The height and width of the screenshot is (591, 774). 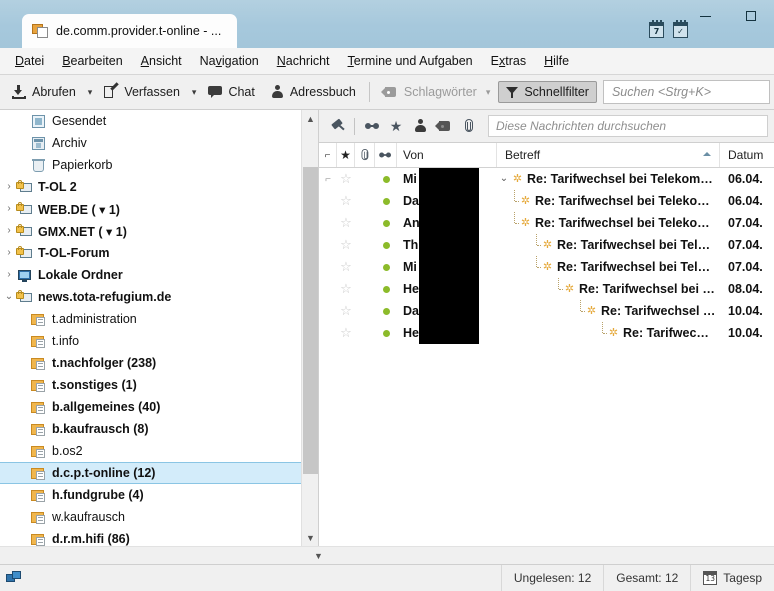 I want to click on newsgroup-icon, so click(x=38, y=473).